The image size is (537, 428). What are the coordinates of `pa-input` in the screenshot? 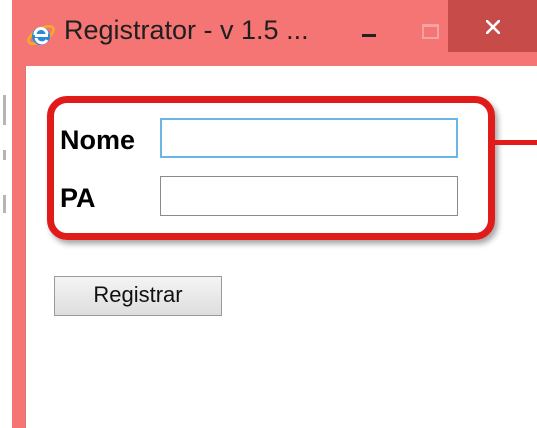 It's located at (309, 196).